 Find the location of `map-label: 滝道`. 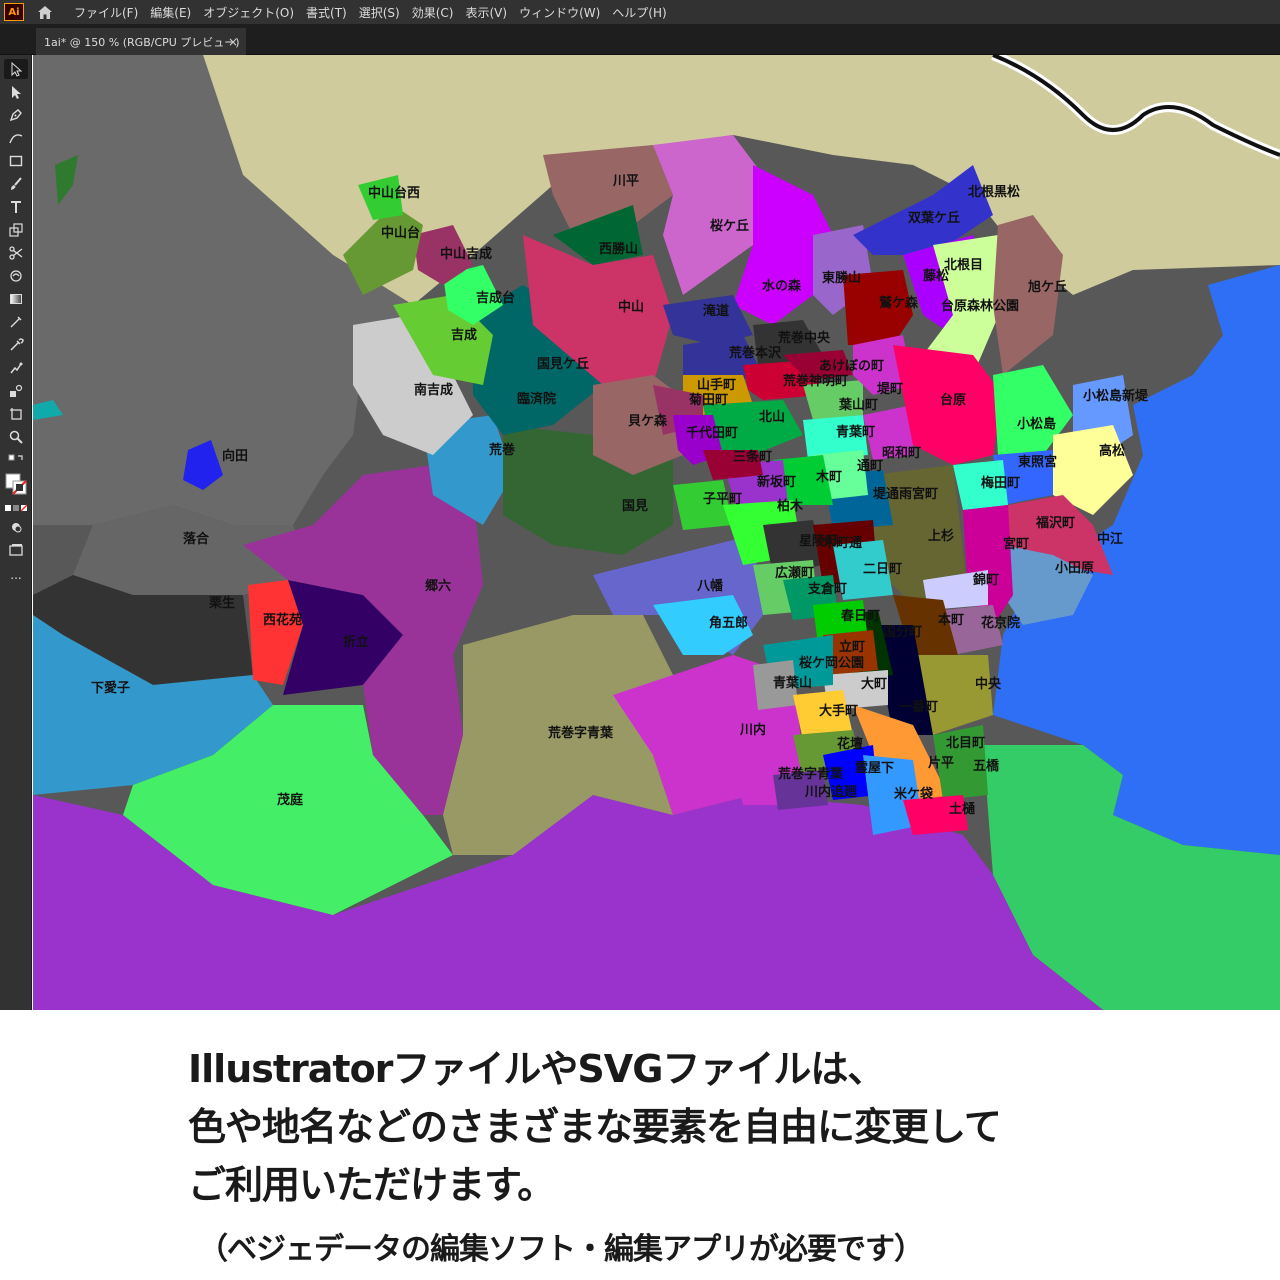

map-label: 滝道 is located at coordinates (716, 311).